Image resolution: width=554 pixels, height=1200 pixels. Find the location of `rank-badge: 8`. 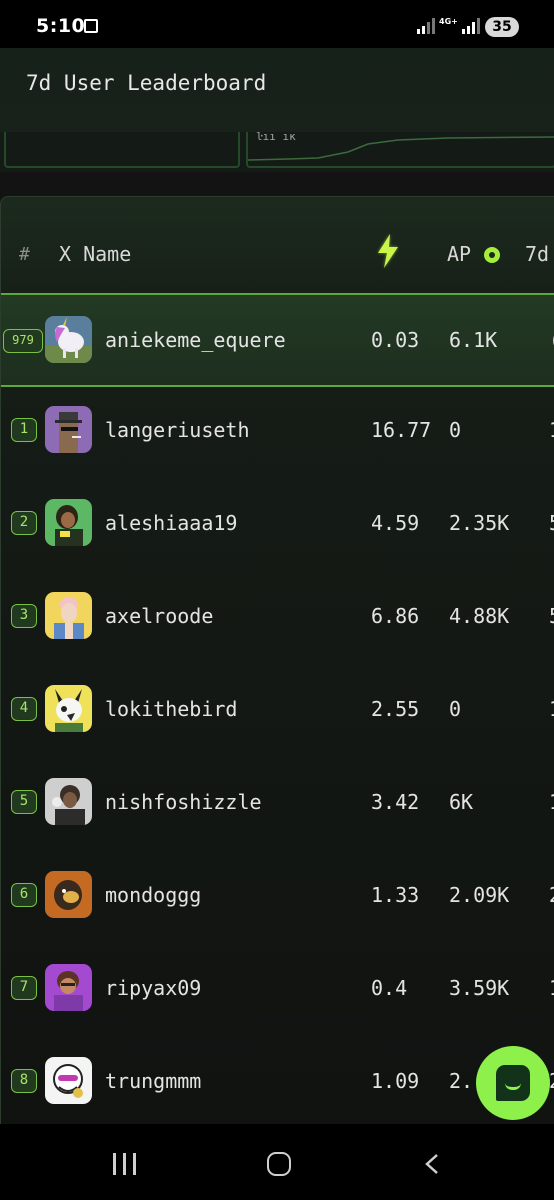

rank-badge: 8 is located at coordinates (24, 1081).